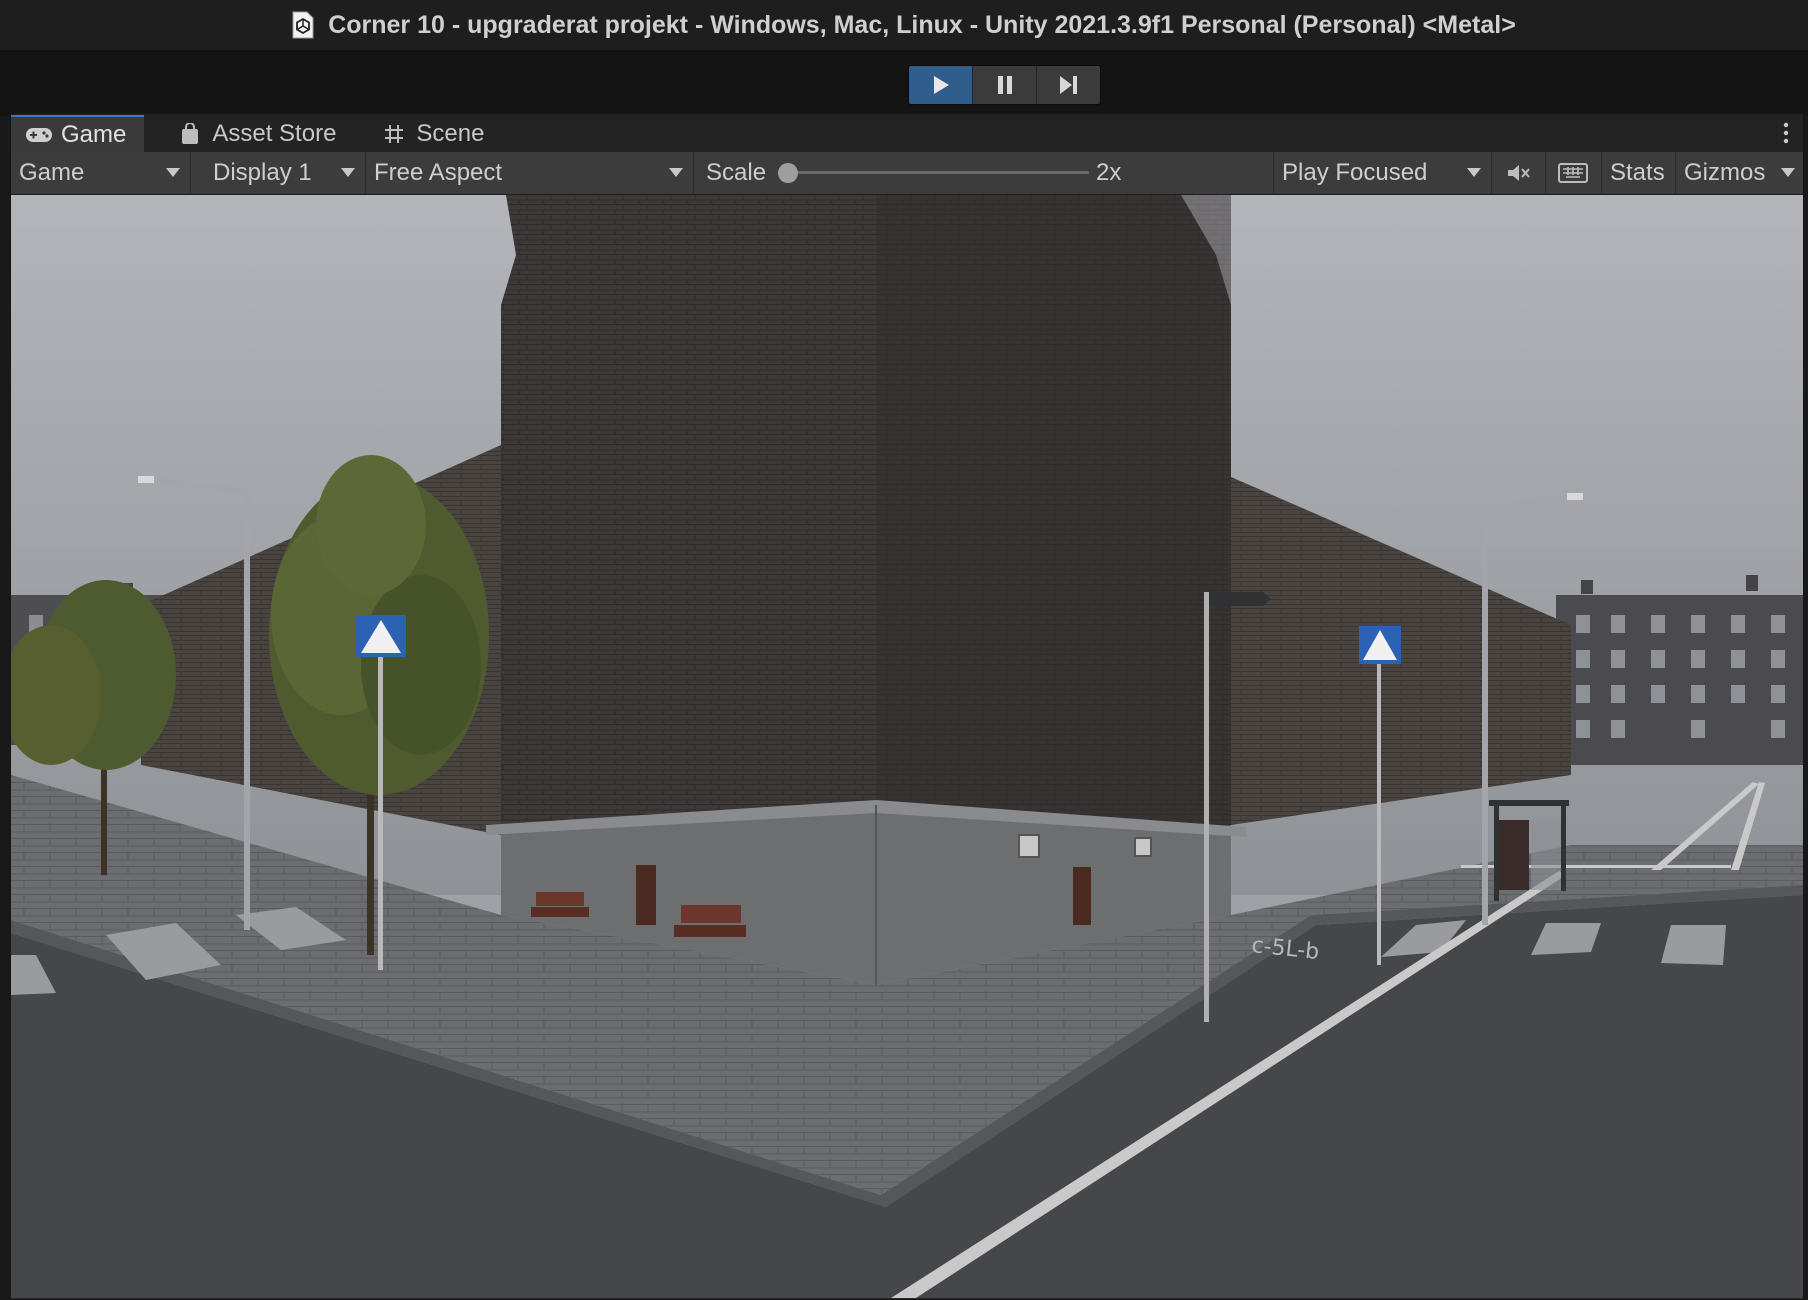 This screenshot has width=1808, height=1300. I want to click on tab-asset-store: Asset Store, so click(258, 133).